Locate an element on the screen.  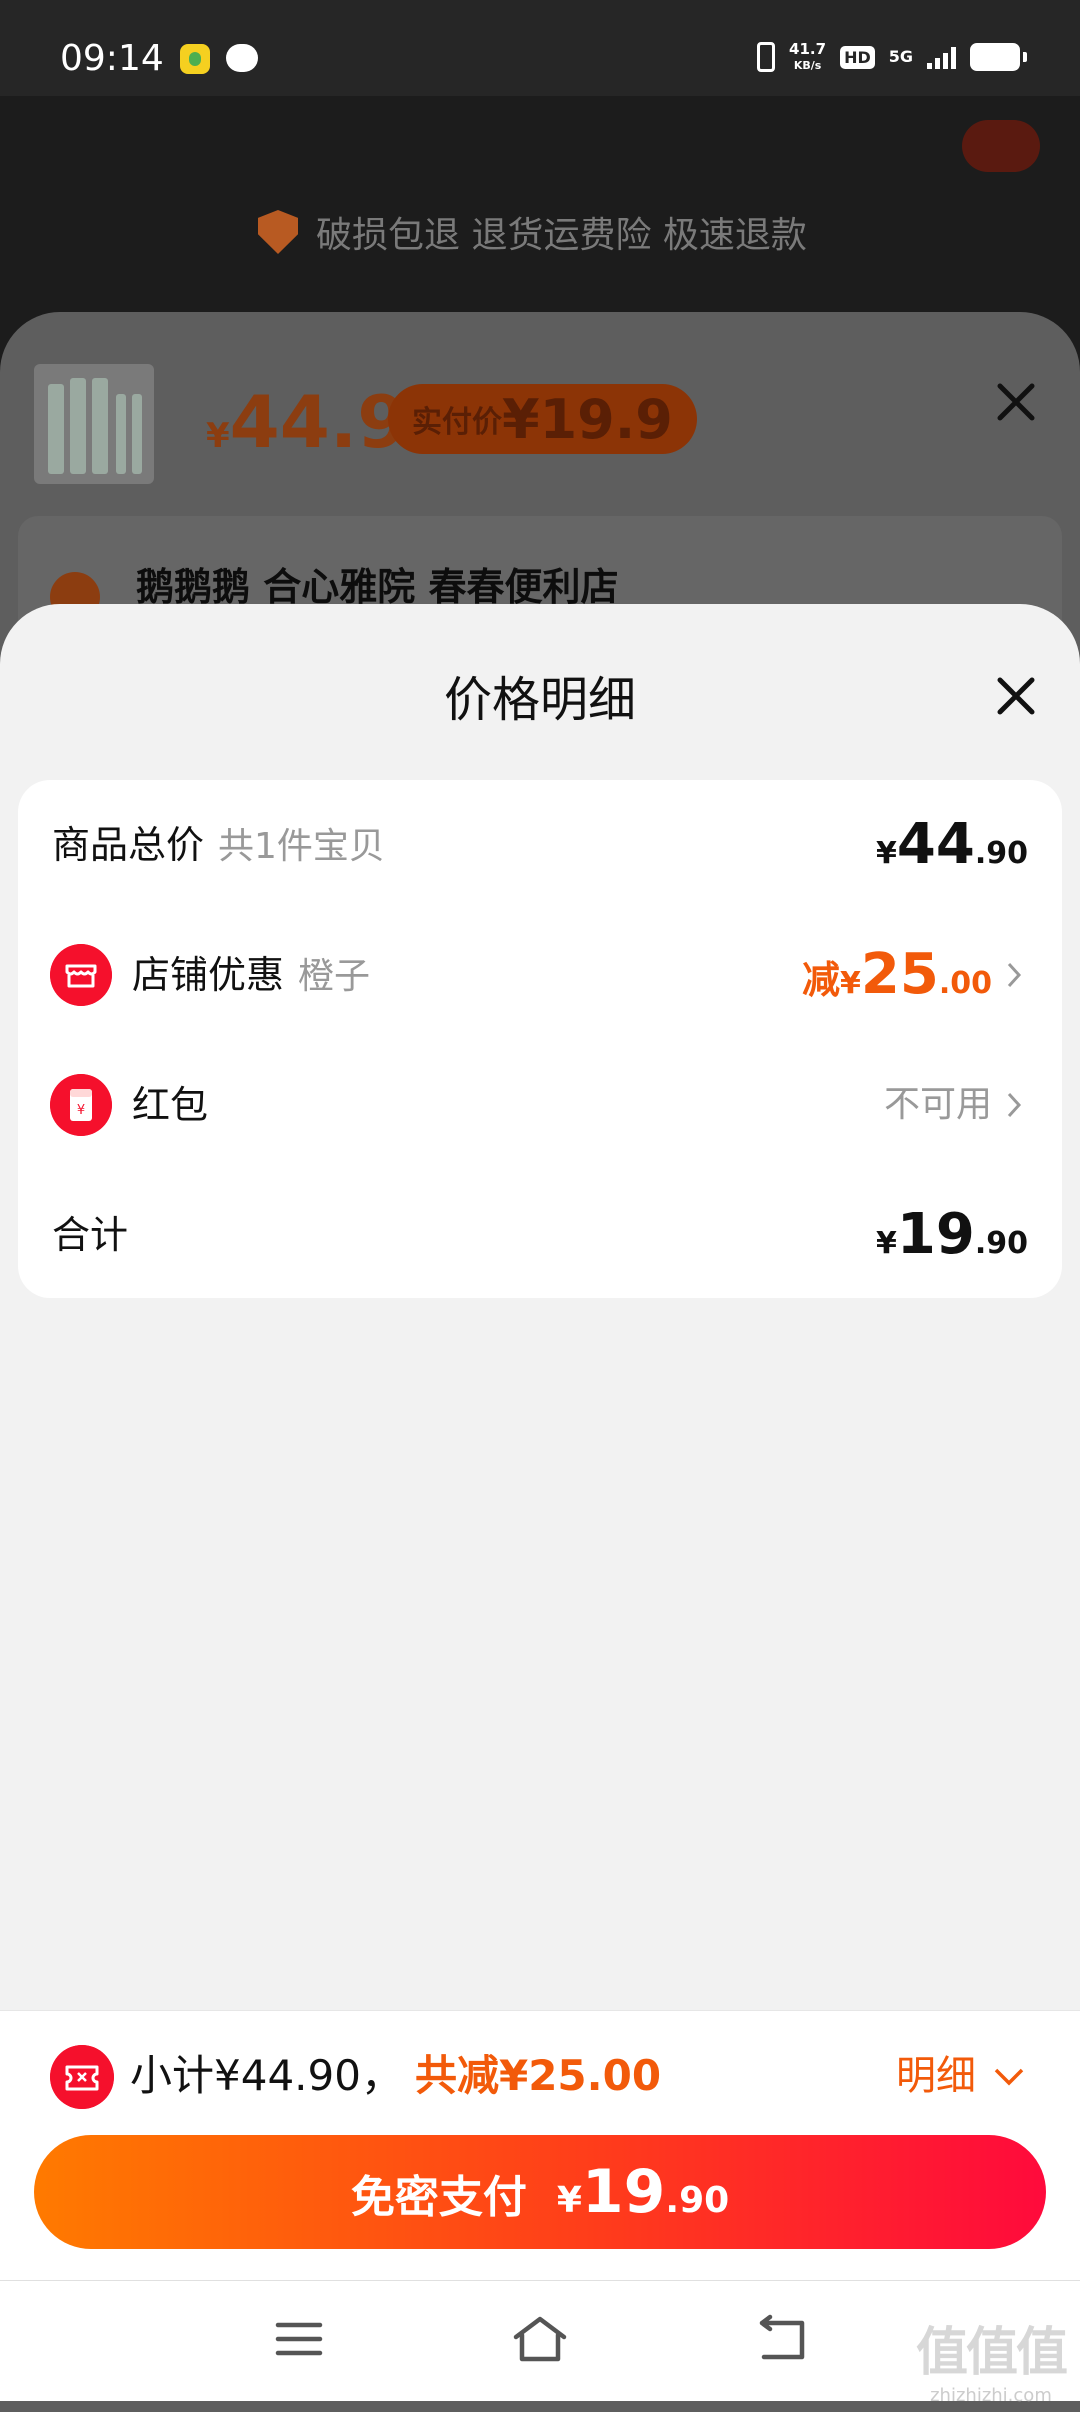
product-price-currency: ¥ is located at coordinates (218, 436).